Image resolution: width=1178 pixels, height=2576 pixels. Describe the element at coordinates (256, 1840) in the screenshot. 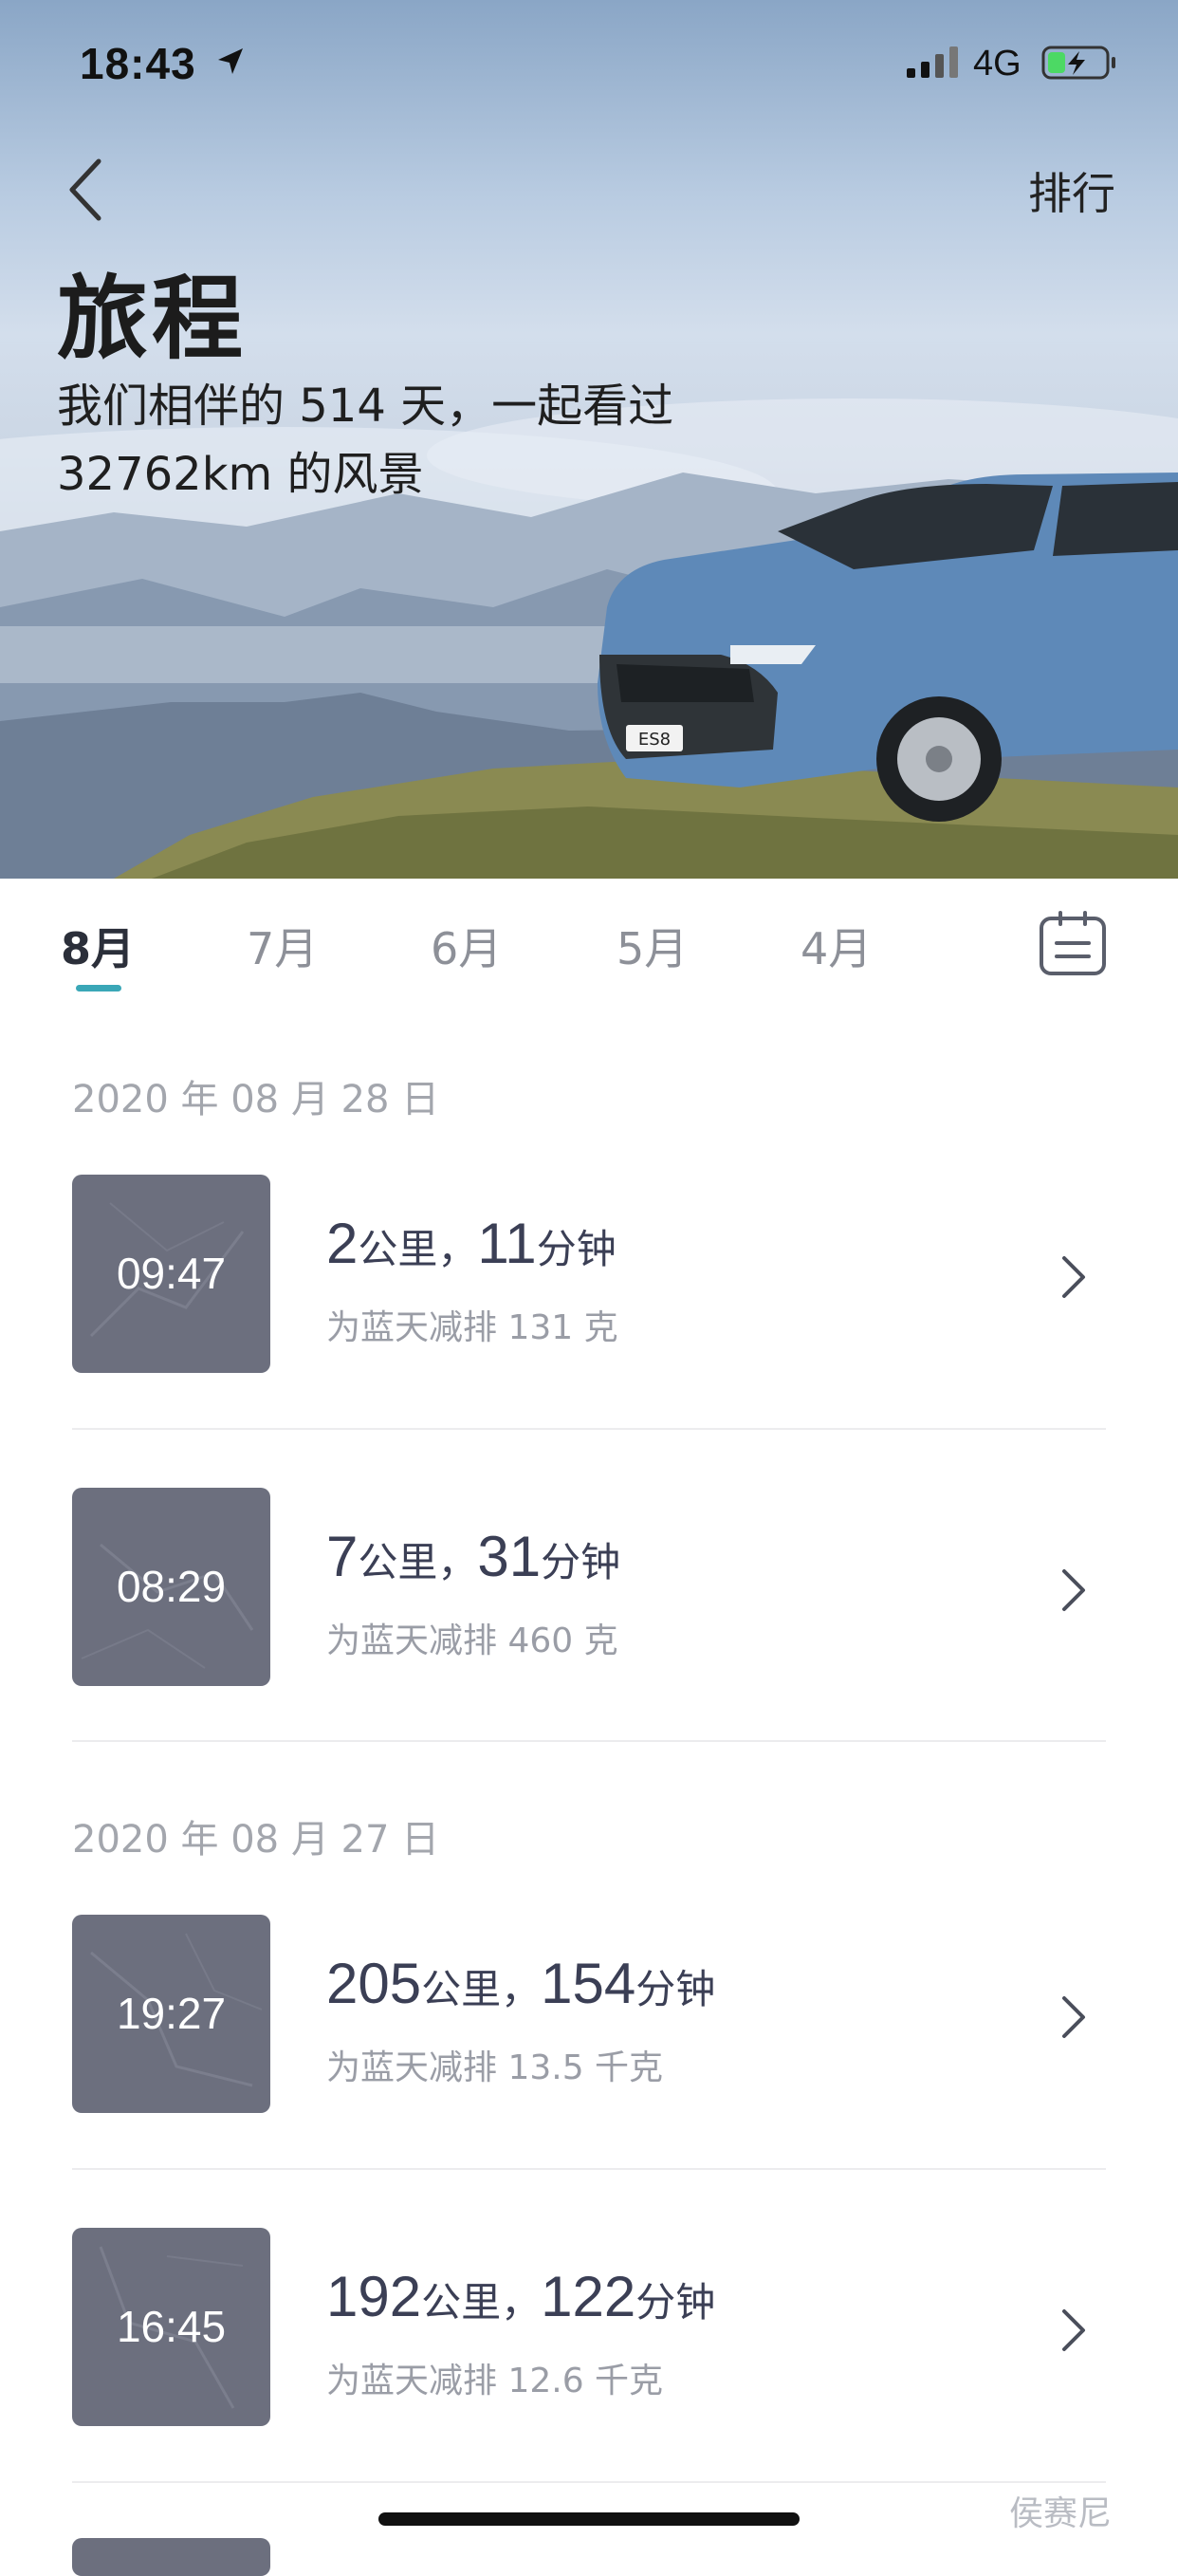

I see `date-header: 2020 年 08 月 27 日` at that location.